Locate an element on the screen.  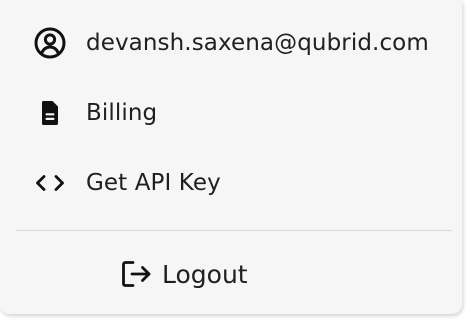
get-api-key-label: Get API Key is located at coordinates (153, 183).